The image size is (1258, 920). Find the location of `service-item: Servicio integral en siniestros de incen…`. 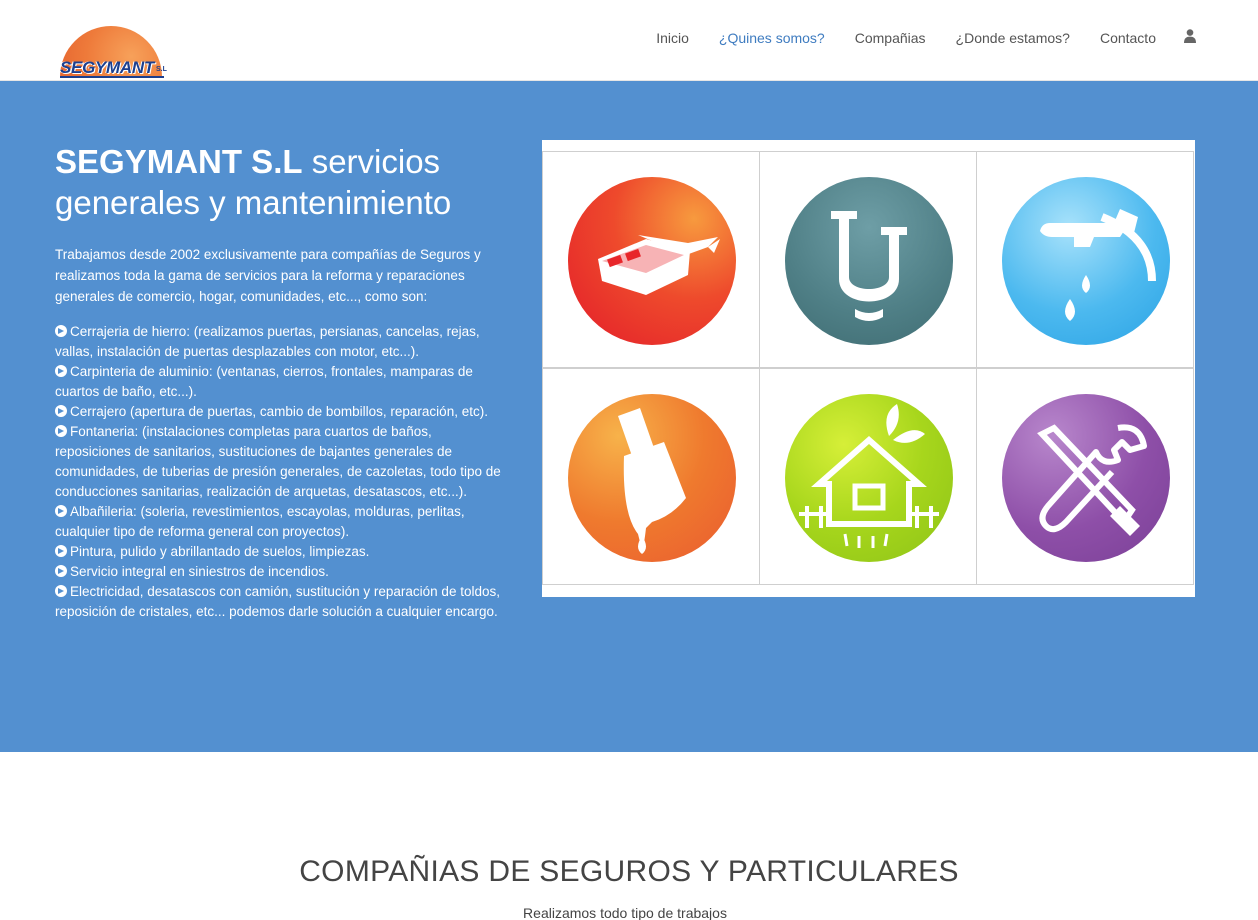

service-item: Servicio integral en siniestros de incen… is located at coordinates (281, 572).